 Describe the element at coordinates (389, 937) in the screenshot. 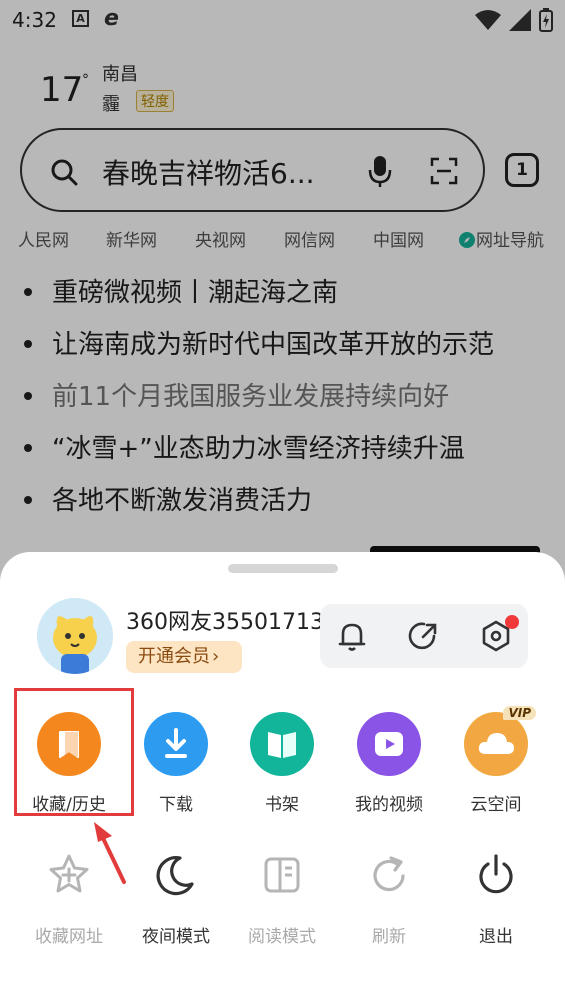

I see `menu-item-label: 刷新` at that location.